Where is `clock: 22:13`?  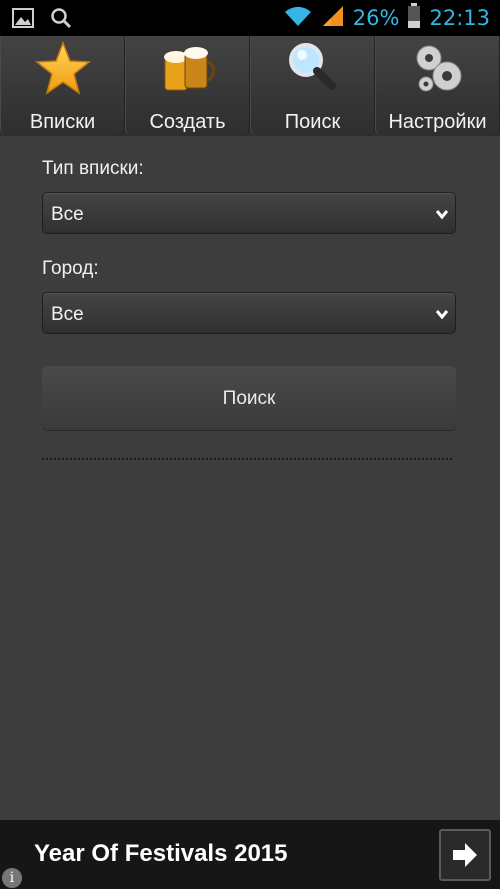
clock: 22:13 is located at coordinates (459, 18).